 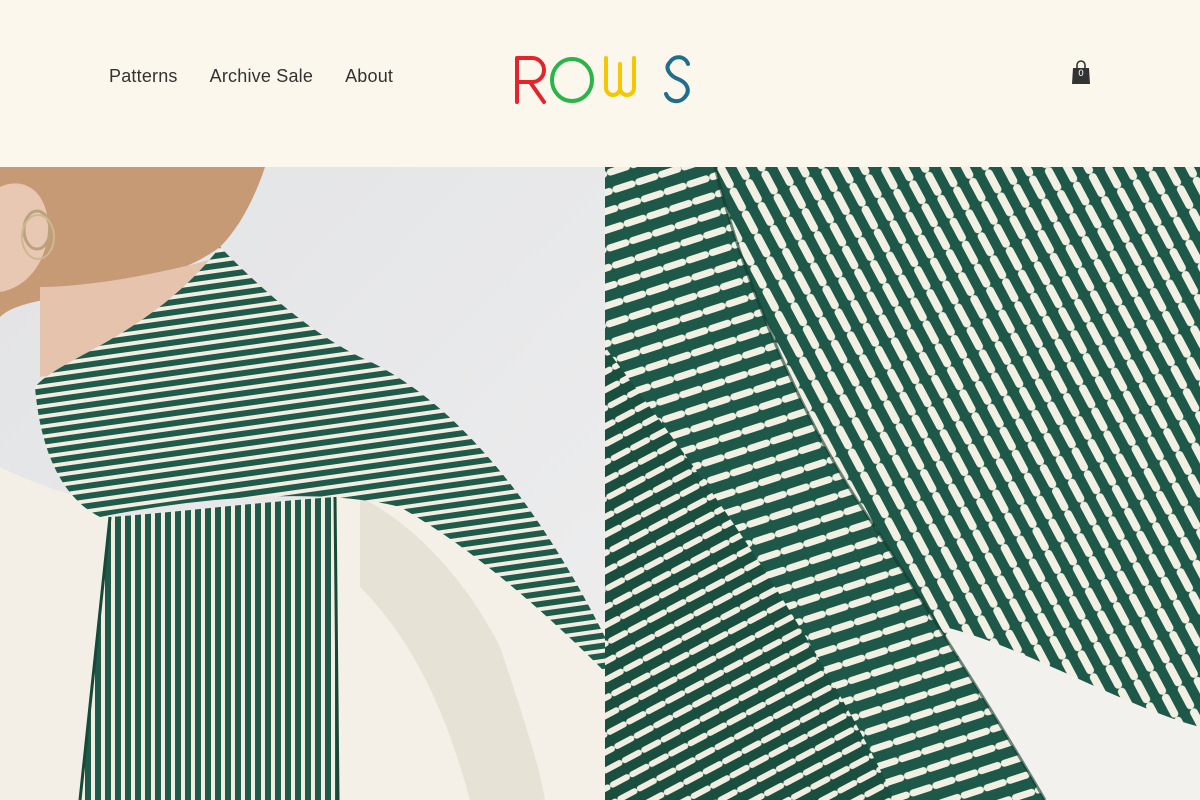 What do you see at coordinates (143, 76) in the screenshot?
I see `nav-link-patterns: Patterns` at bounding box center [143, 76].